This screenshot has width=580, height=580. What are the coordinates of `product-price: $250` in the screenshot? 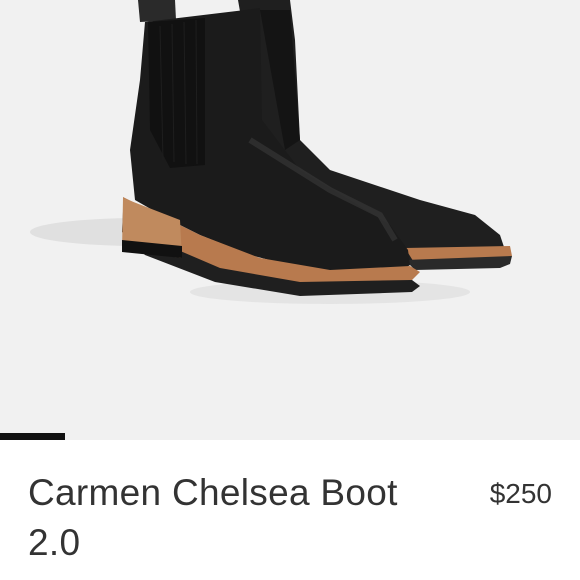 It's located at (520, 493).